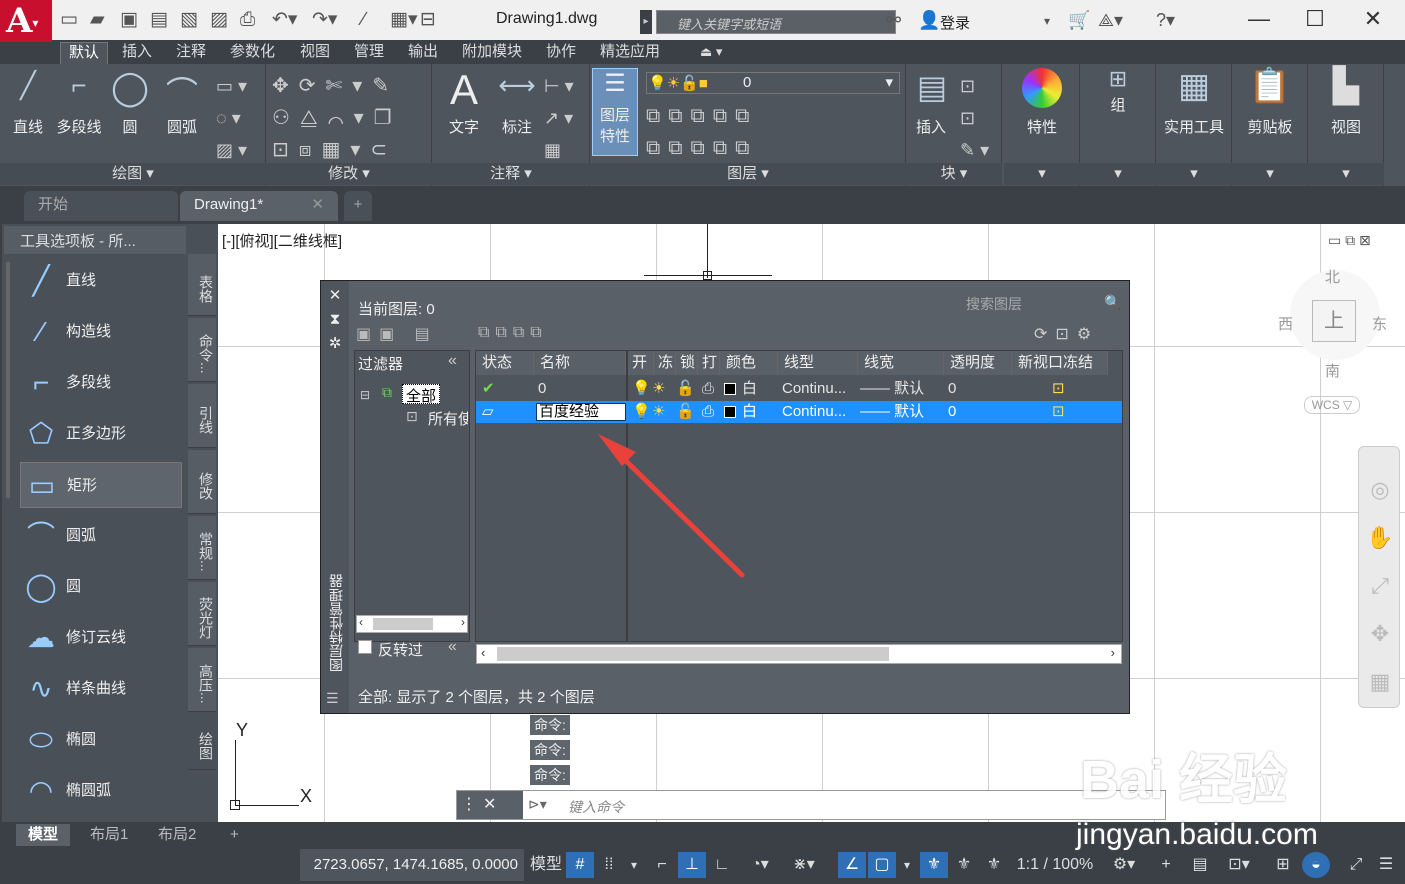 Image resolution: width=1405 pixels, height=884 pixels. What do you see at coordinates (130, 88) in the screenshot?
I see `circle-tool-icon: ◯` at bounding box center [130, 88].